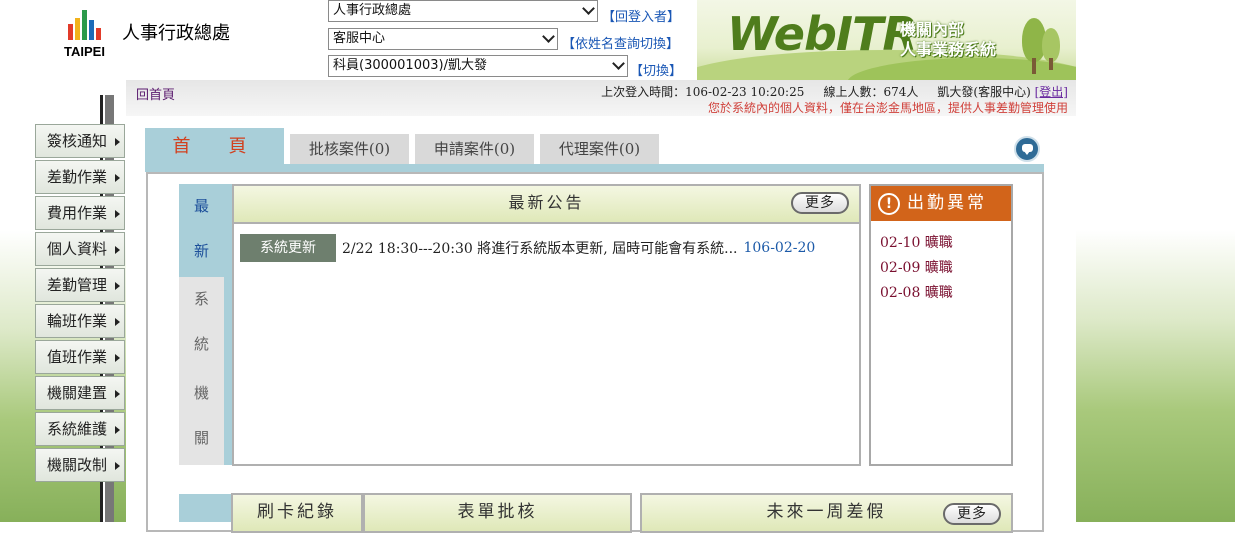 The image size is (1235, 533). I want to click on privacy-notice: 您於系統內的個人資料，僅在台澎金馬地區，提供人事差勤管理使用, so click(887, 108).